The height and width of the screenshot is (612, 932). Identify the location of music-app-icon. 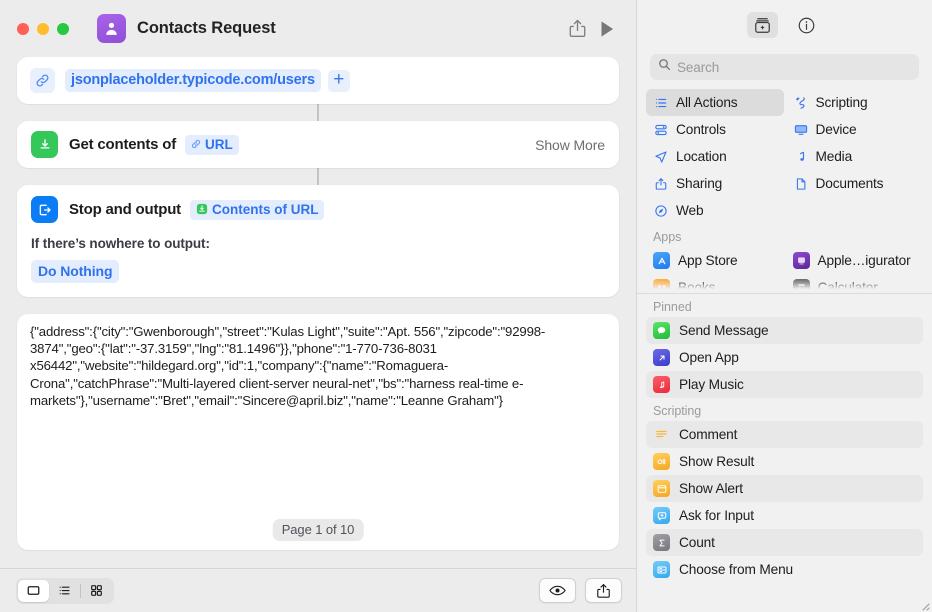
(661, 384).